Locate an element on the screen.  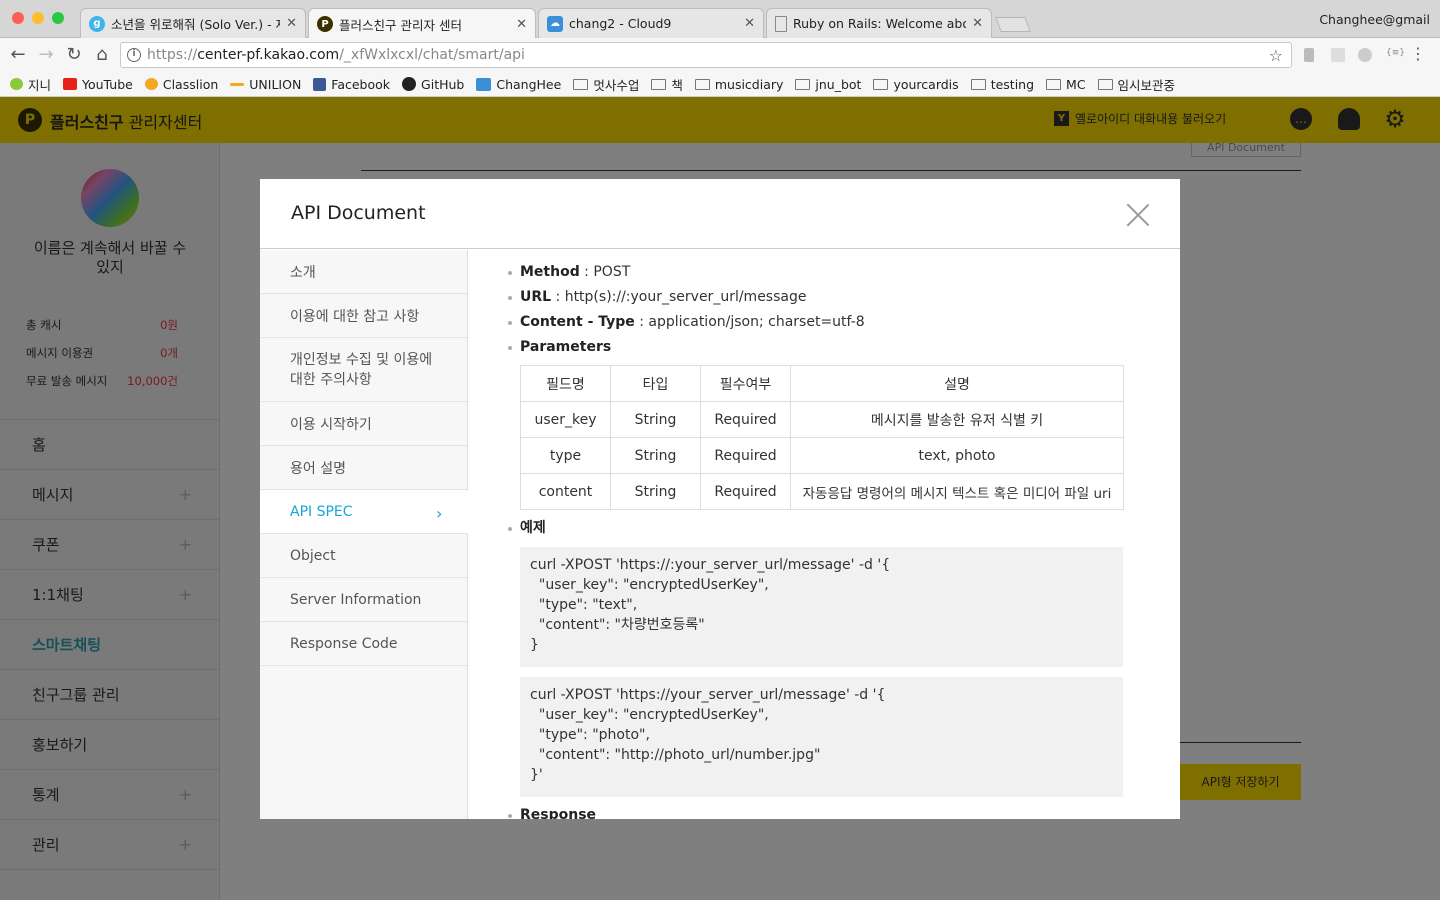
bookmark-label: UNILION is located at coordinates (275, 84).